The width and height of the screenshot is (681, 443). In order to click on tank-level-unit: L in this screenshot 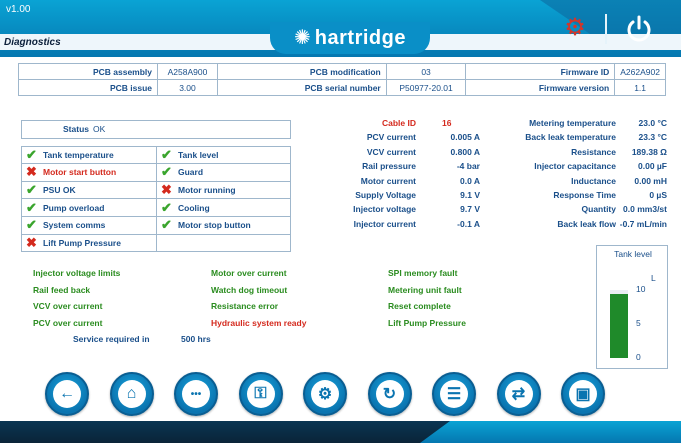, I will do `click(653, 278)`.